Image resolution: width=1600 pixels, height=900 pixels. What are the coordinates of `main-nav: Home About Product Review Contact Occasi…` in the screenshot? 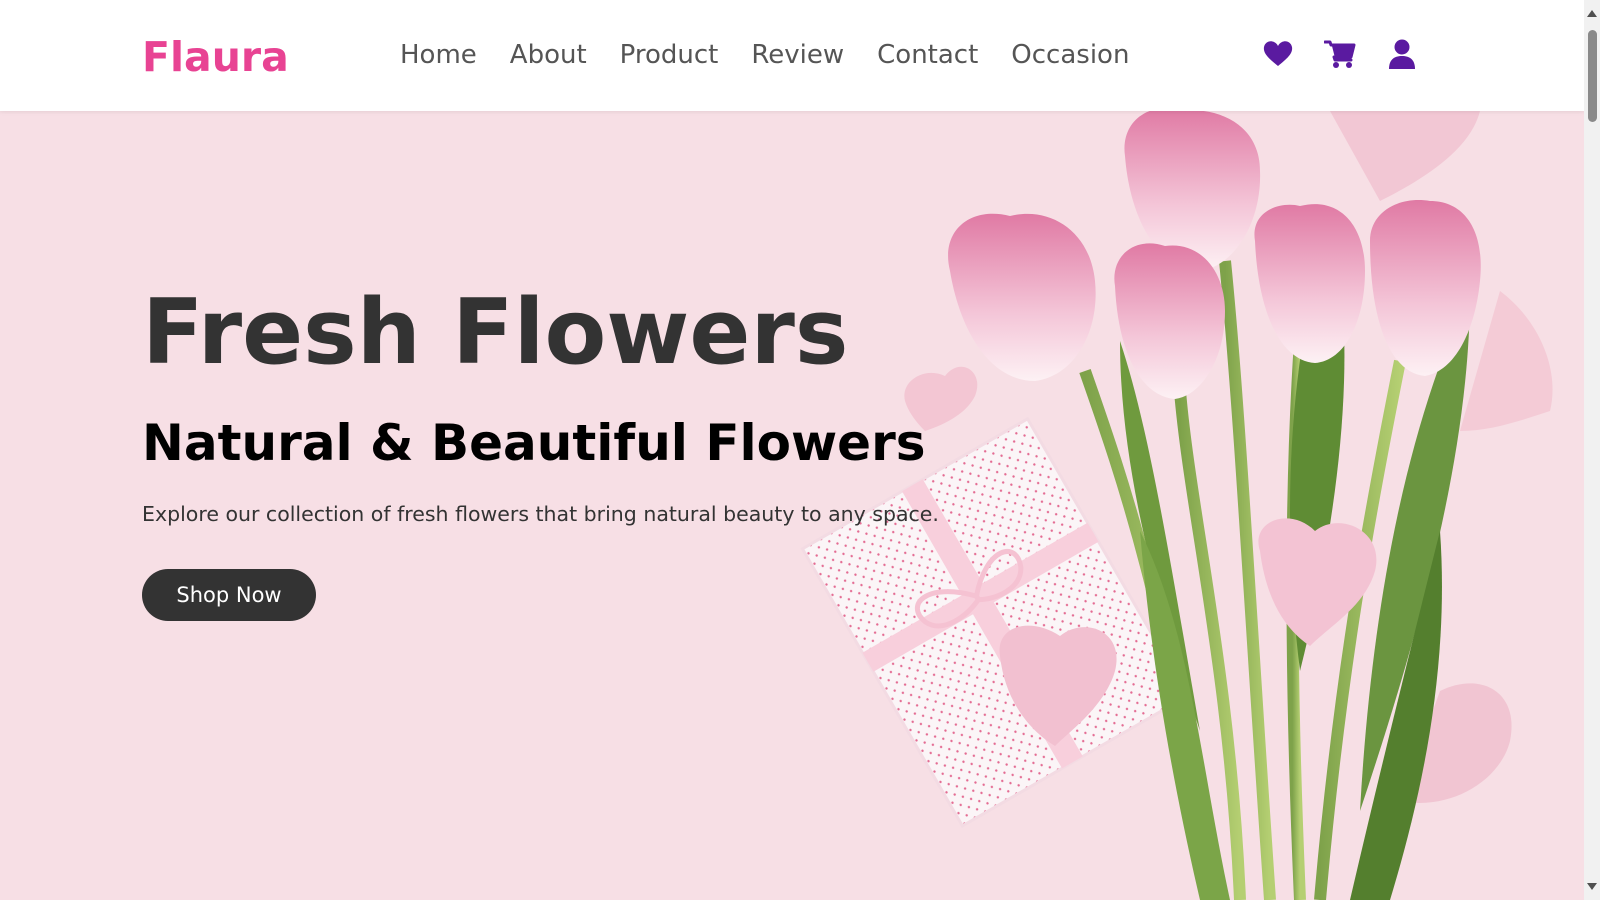 It's located at (781, 55).